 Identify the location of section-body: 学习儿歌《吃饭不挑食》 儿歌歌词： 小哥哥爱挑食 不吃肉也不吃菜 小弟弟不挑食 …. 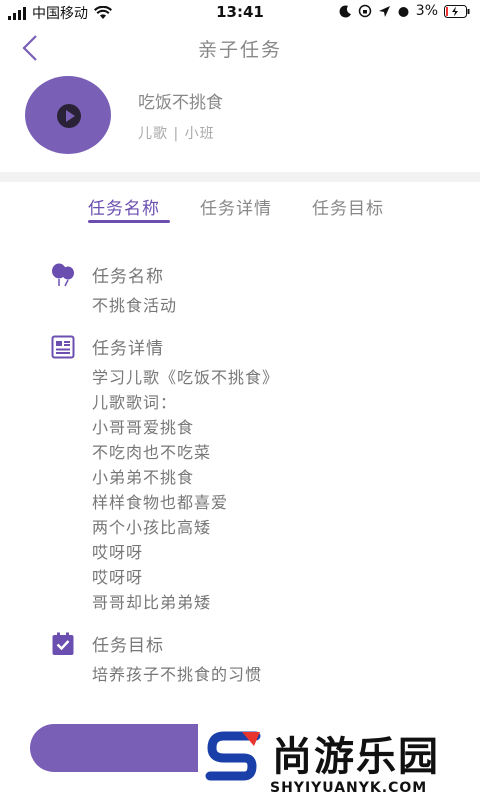
(185, 490).